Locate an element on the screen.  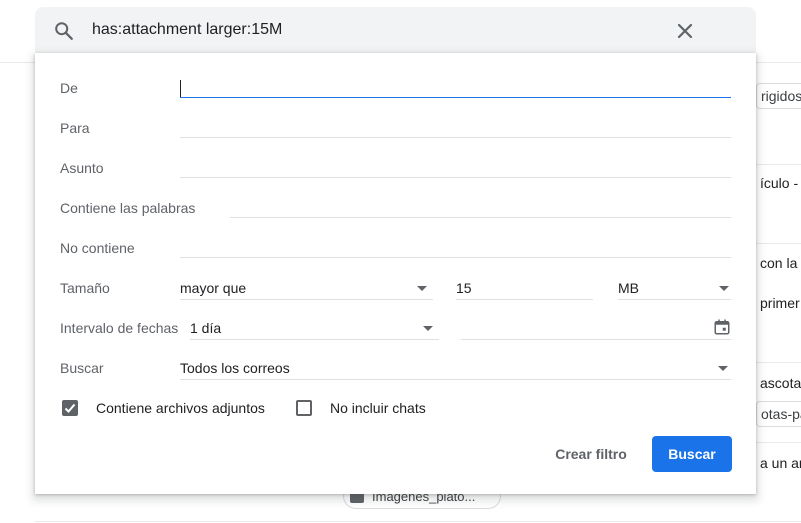
date-range-label: Intervalo de fechas is located at coordinates (119, 328).